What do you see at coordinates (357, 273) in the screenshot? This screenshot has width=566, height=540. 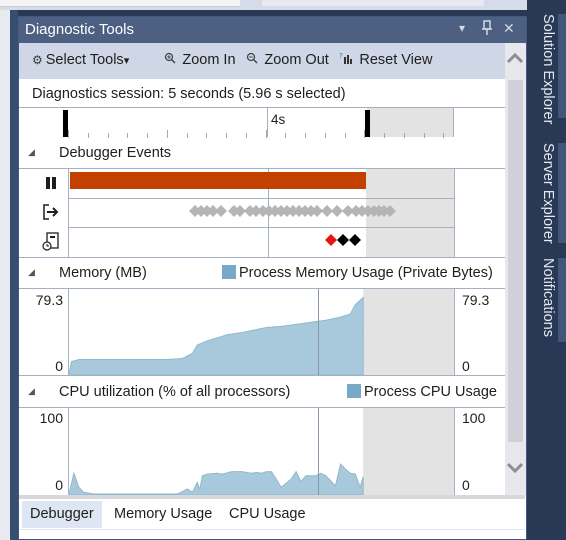 I see `memory-legend: Process Memory Usage (Private Bytes)` at bounding box center [357, 273].